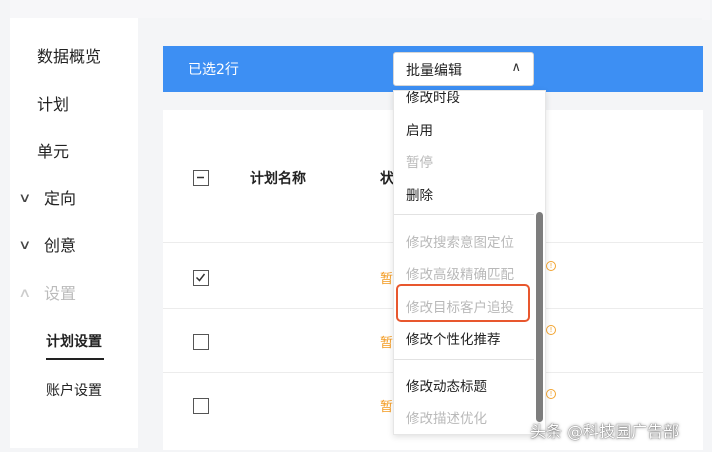 The width and height of the screenshot is (712, 452). What do you see at coordinates (60, 293) in the screenshot?
I see `sidebar-item-label: 设置` at bounding box center [60, 293].